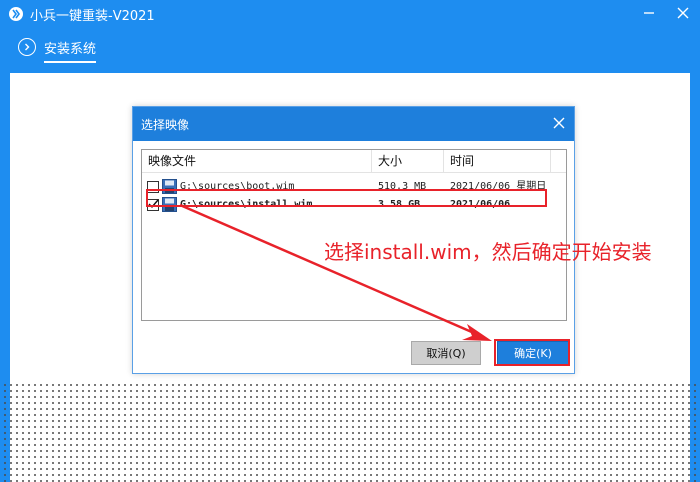 Image resolution: width=700 pixels, height=482 pixels. Describe the element at coordinates (346, 198) in the screenshot. I see `selected-row-highlight` at that location.